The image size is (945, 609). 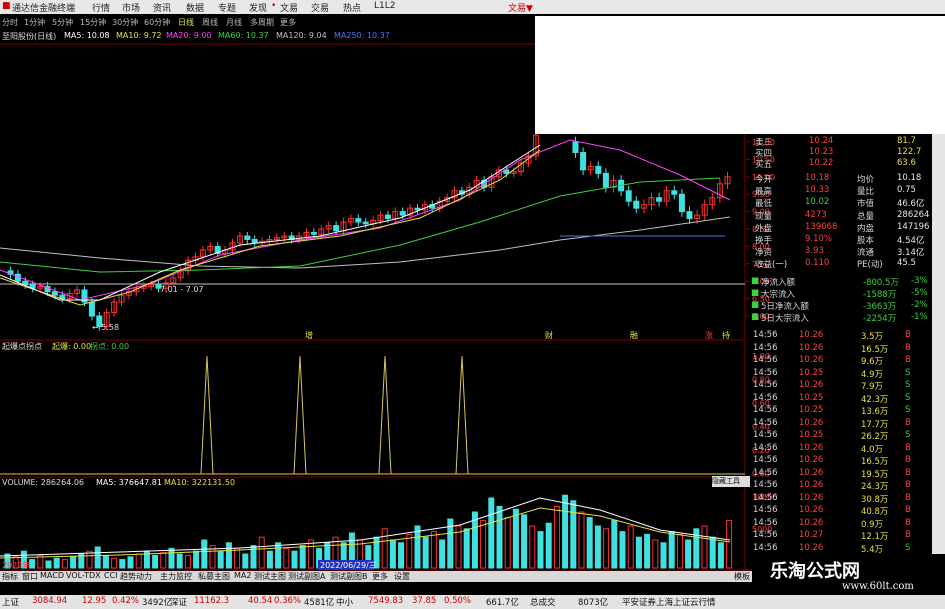 What do you see at coordinates (839, 524) in the screenshot?
I see `tick-row: 14:56 10.26 0.9万 B` at bounding box center [839, 524].